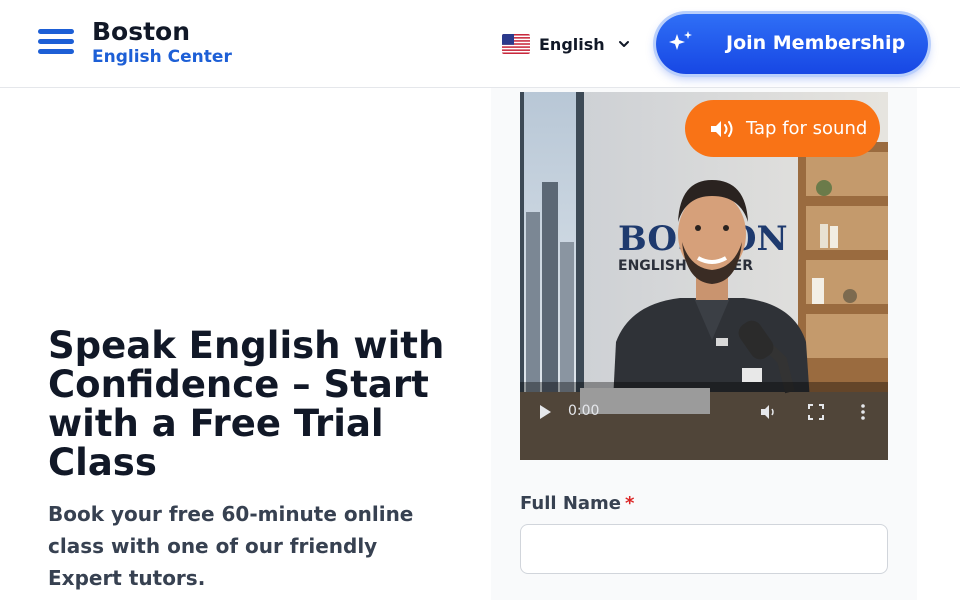  Describe the element at coordinates (623, 44) in the screenshot. I see `chevron-down-icon` at that location.